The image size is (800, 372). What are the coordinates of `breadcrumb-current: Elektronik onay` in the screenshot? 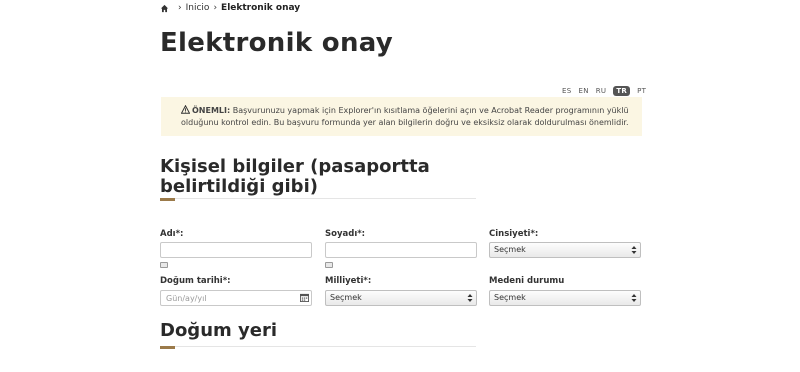 It's located at (261, 8).